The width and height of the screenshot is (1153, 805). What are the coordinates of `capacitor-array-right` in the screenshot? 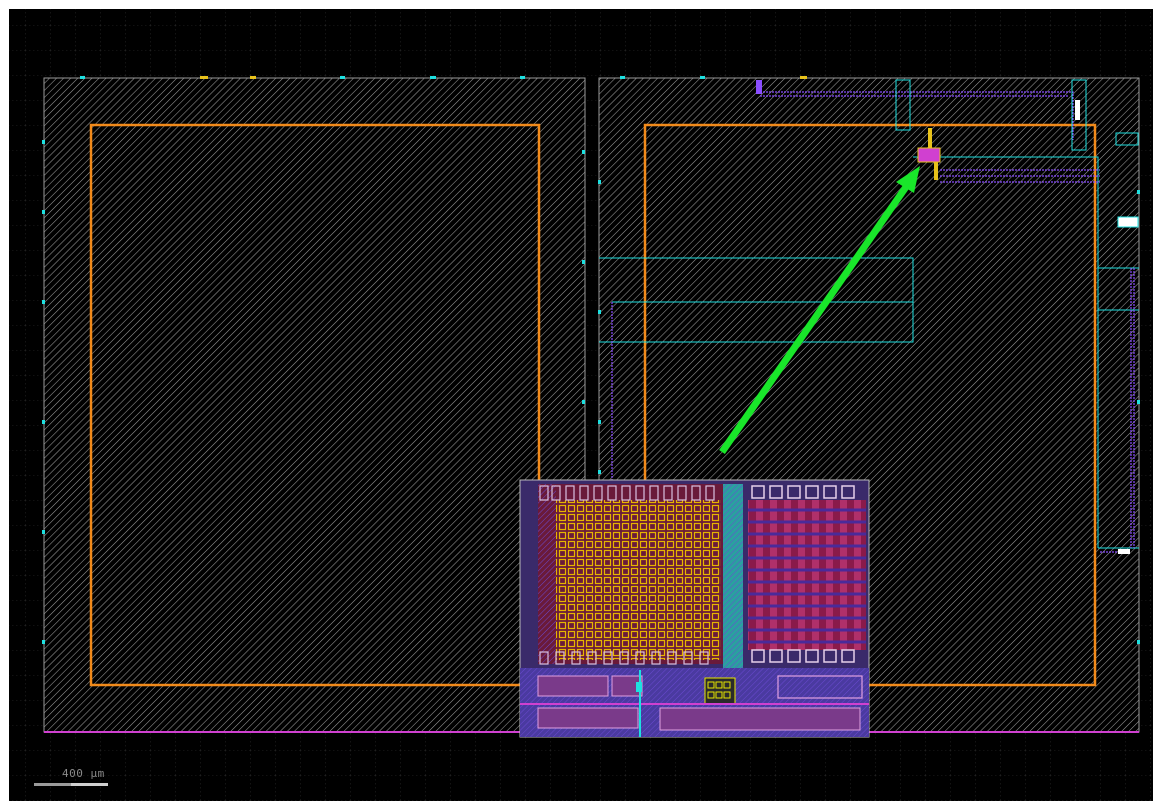 It's located at (807, 575).